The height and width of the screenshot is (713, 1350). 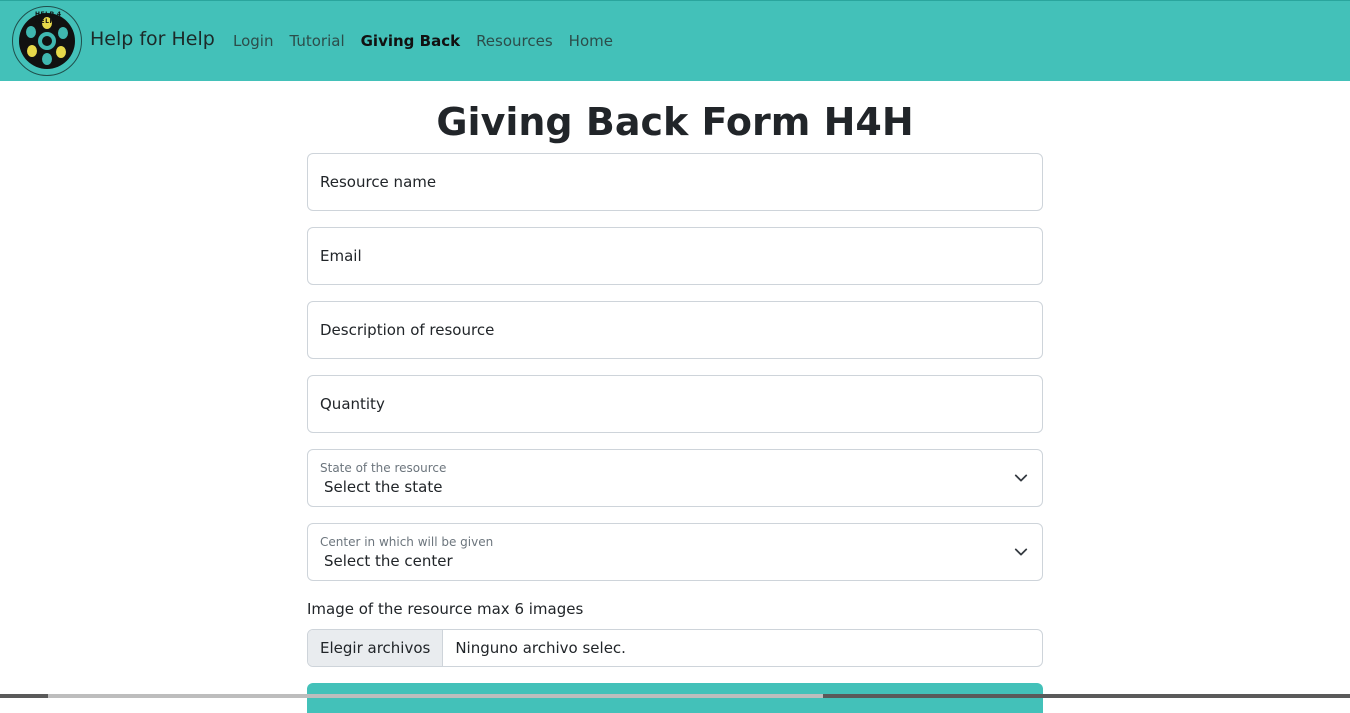 I want to click on state-select: State of the resource Select the state, so click(x=675, y=478).